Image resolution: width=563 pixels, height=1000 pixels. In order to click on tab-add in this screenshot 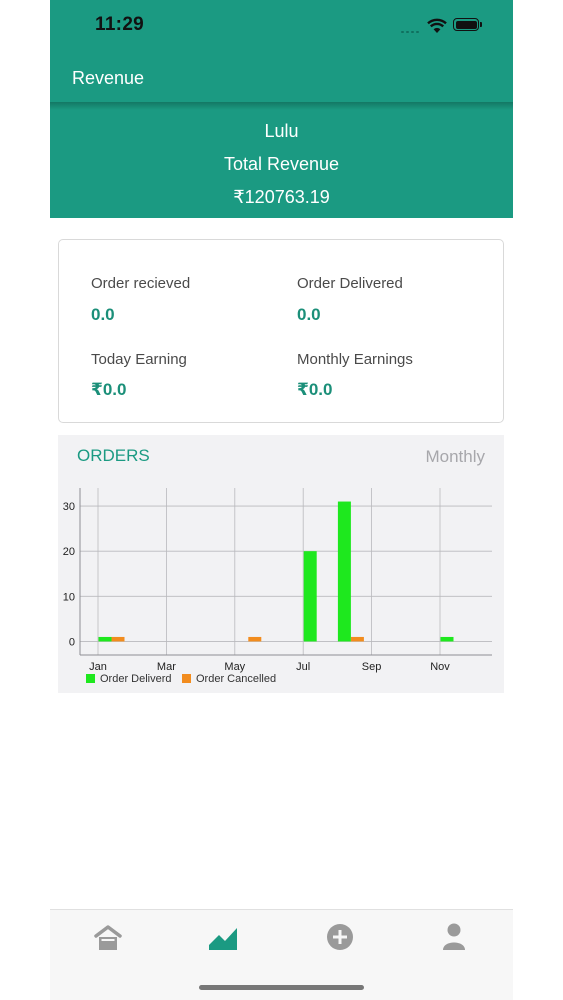, I will do `click(340, 938)`.